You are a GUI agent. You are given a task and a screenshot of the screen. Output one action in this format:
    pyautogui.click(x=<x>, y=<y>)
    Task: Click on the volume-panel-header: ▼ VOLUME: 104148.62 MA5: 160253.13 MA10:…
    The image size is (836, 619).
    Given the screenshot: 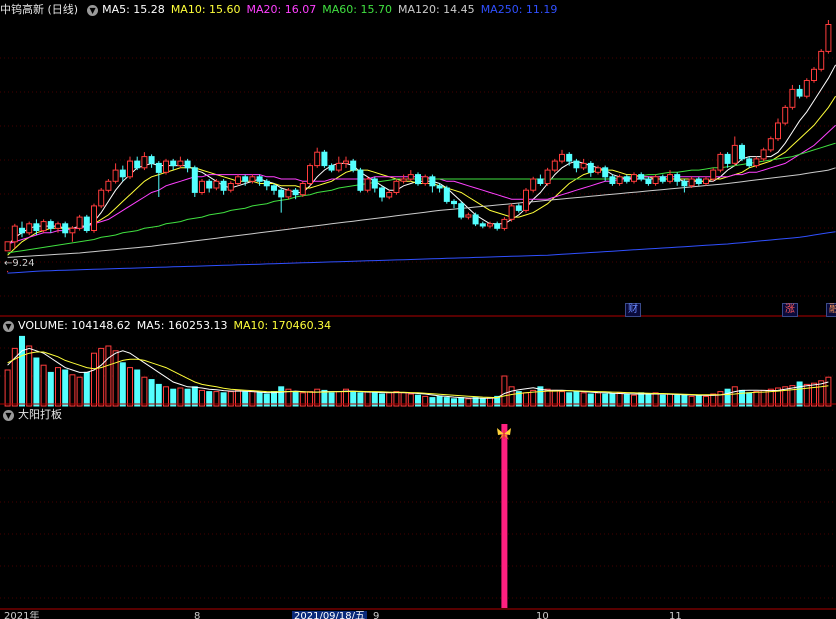 What is the action you would take?
    pyautogui.click(x=168, y=326)
    